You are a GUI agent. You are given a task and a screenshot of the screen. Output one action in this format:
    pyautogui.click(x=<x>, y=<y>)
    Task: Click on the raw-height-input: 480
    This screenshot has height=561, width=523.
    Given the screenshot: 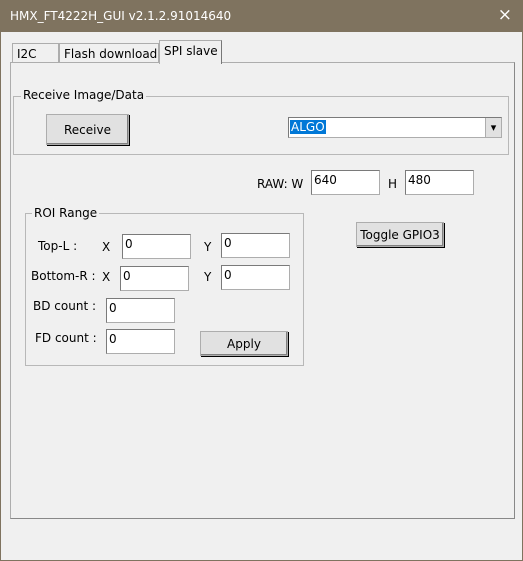 What is the action you would take?
    pyautogui.click(x=439, y=182)
    